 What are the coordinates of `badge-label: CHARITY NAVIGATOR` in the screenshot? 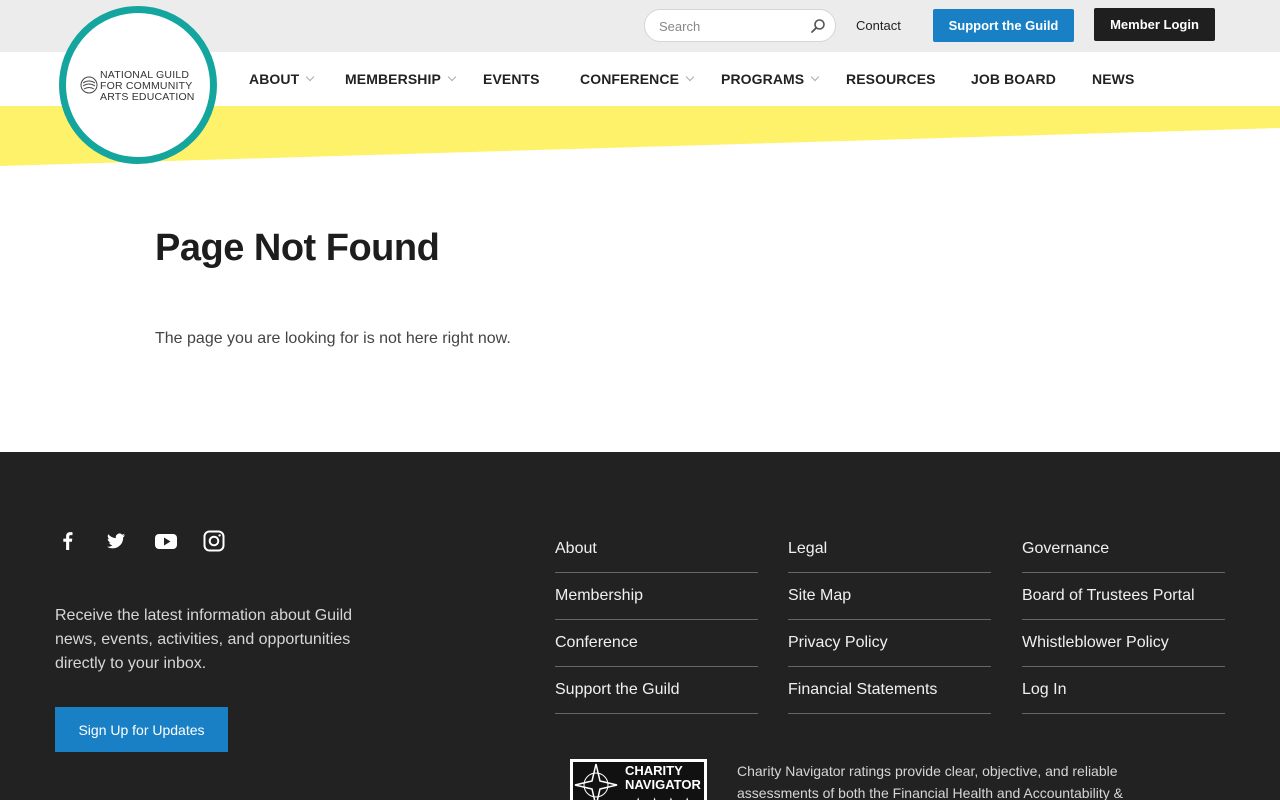 It's located at (663, 778).